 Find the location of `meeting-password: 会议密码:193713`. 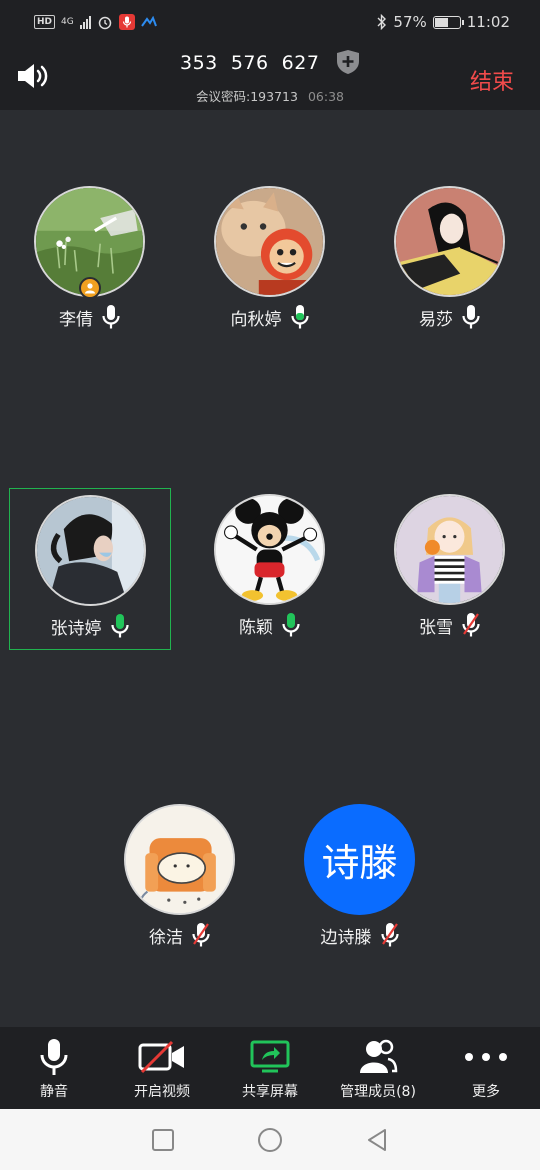

meeting-password: 会议密码:193713 is located at coordinates (247, 96).